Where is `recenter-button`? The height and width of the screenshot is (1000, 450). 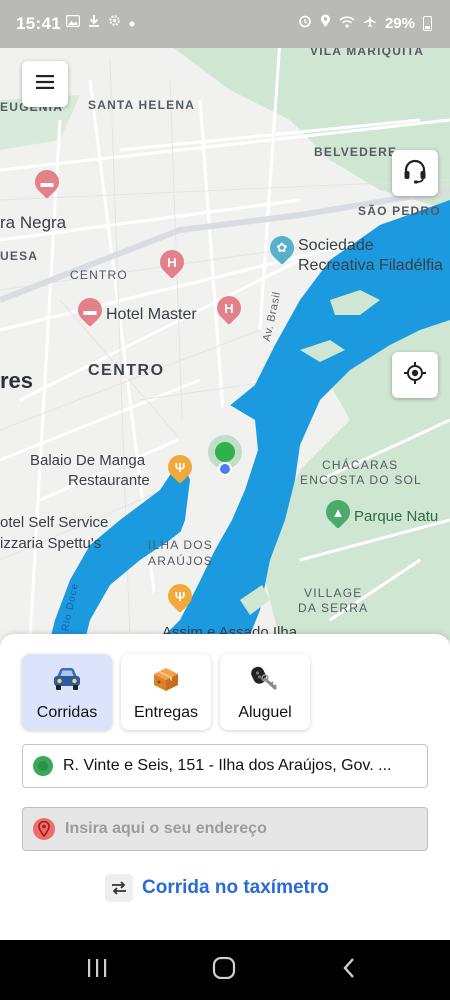
recenter-button is located at coordinates (415, 375).